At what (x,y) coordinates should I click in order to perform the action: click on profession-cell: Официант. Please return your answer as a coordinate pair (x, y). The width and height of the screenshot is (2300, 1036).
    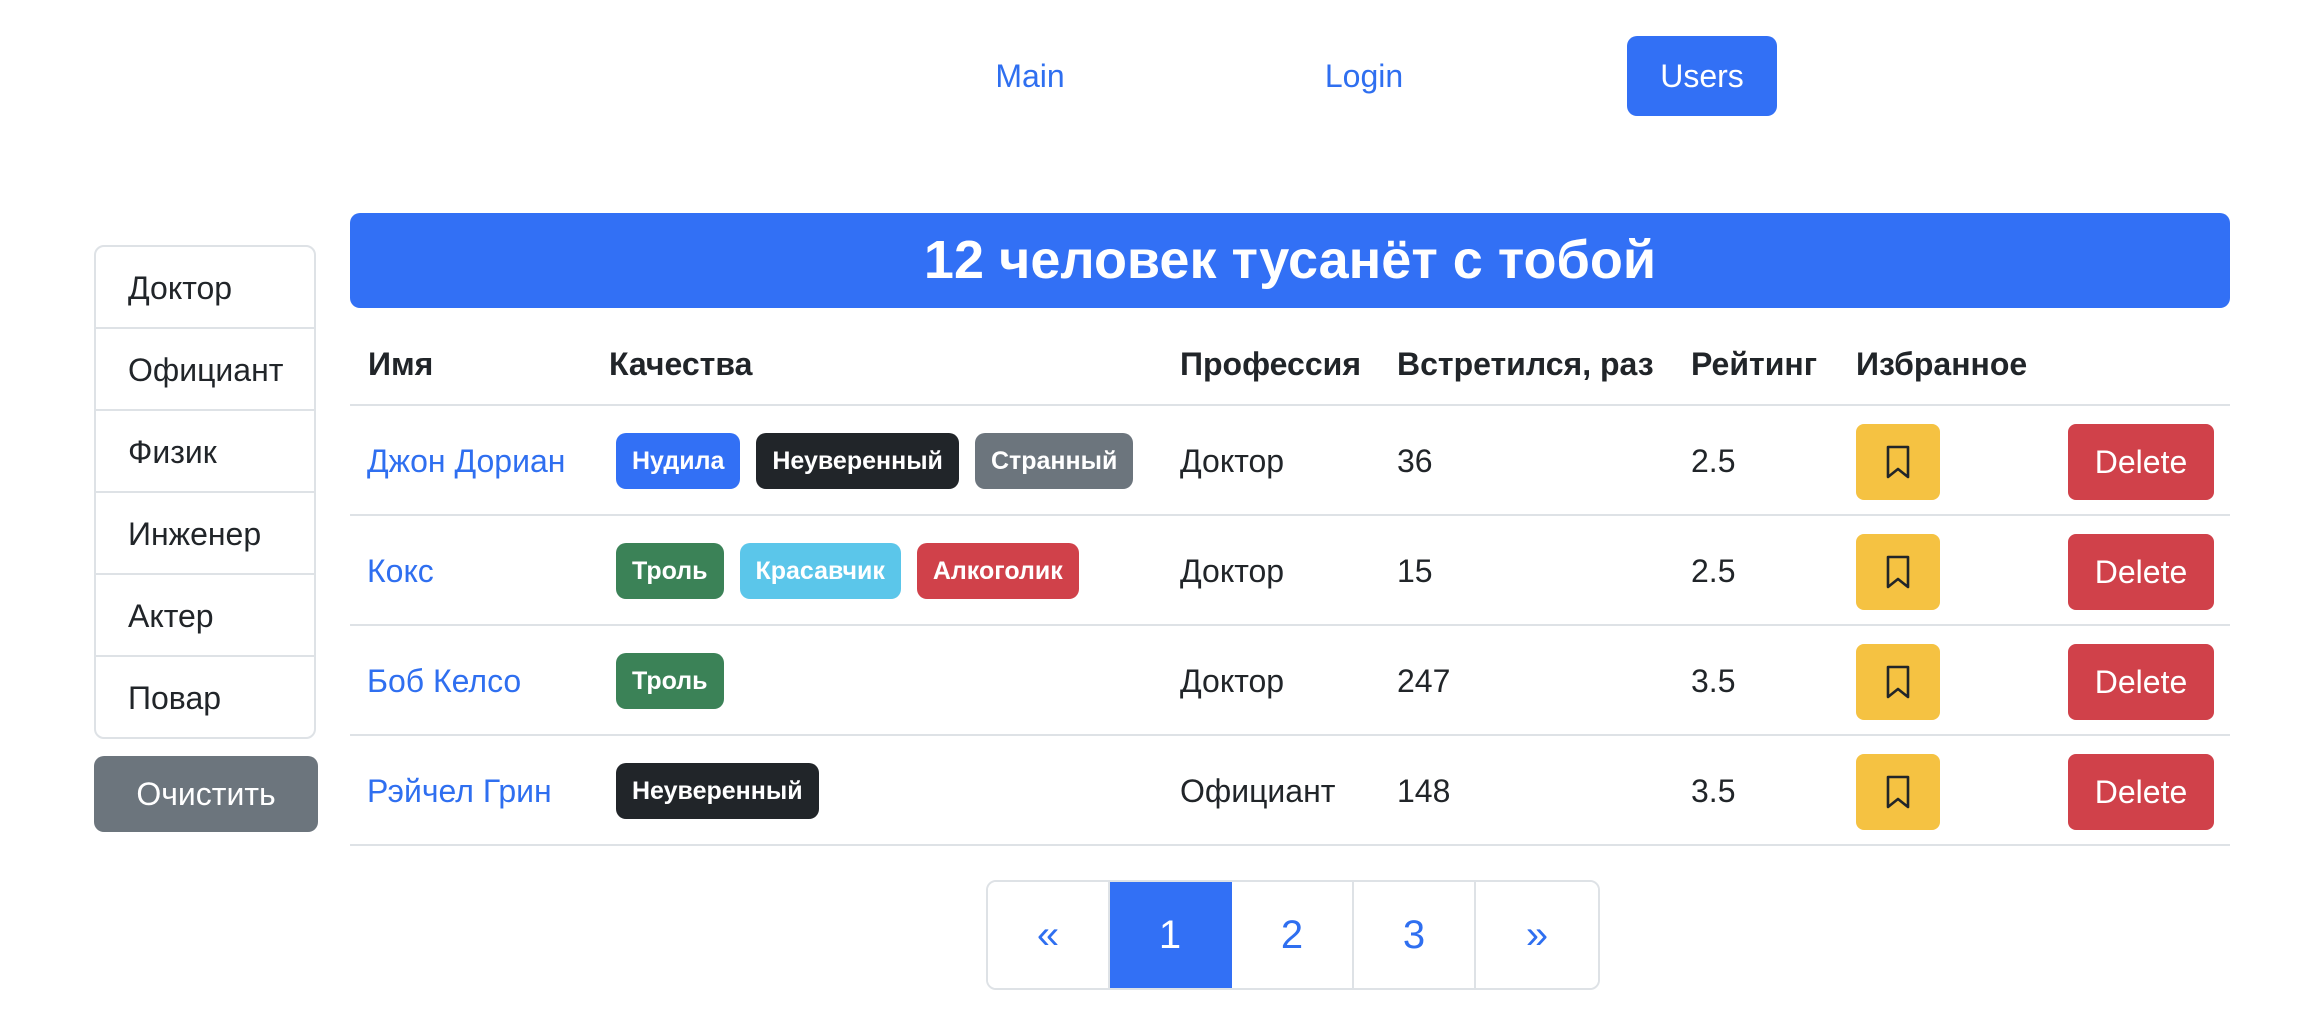
    Looking at the image, I should click on (1258, 791).